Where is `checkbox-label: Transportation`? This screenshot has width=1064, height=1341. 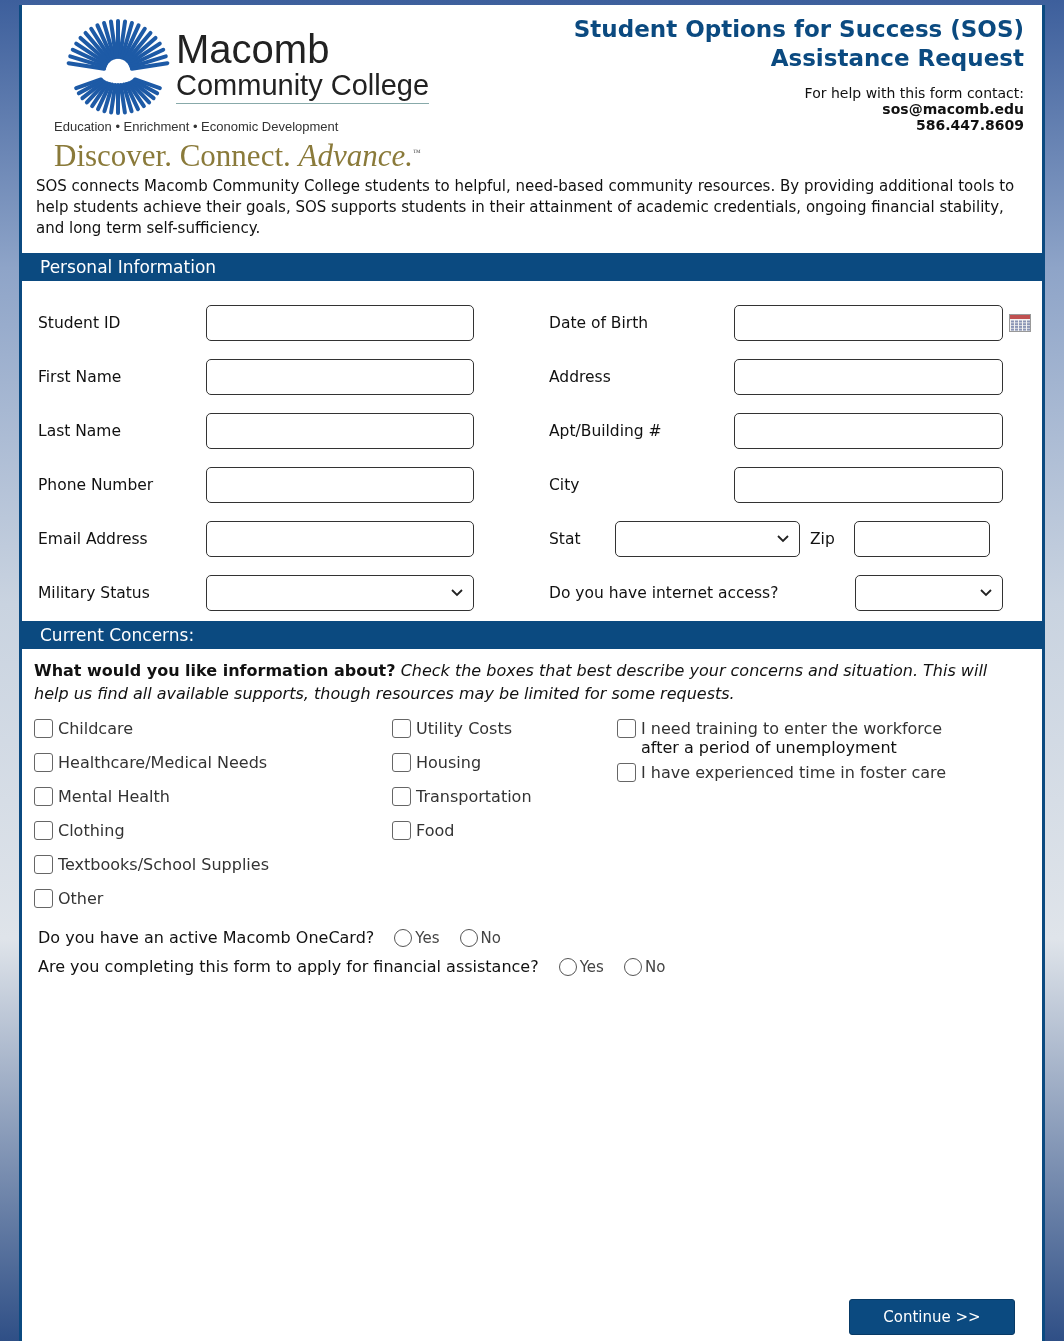 checkbox-label: Transportation is located at coordinates (474, 796).